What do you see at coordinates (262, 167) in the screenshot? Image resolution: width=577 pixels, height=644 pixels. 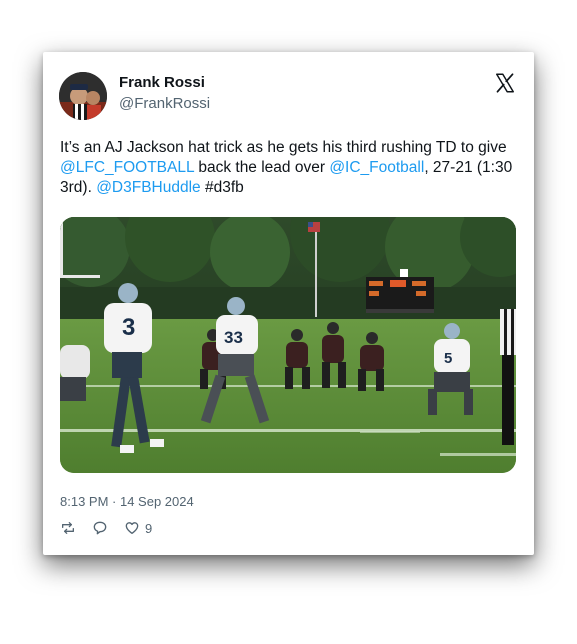 I see `tweet-text-part: back the lead over` at bounding box center [262, 167].